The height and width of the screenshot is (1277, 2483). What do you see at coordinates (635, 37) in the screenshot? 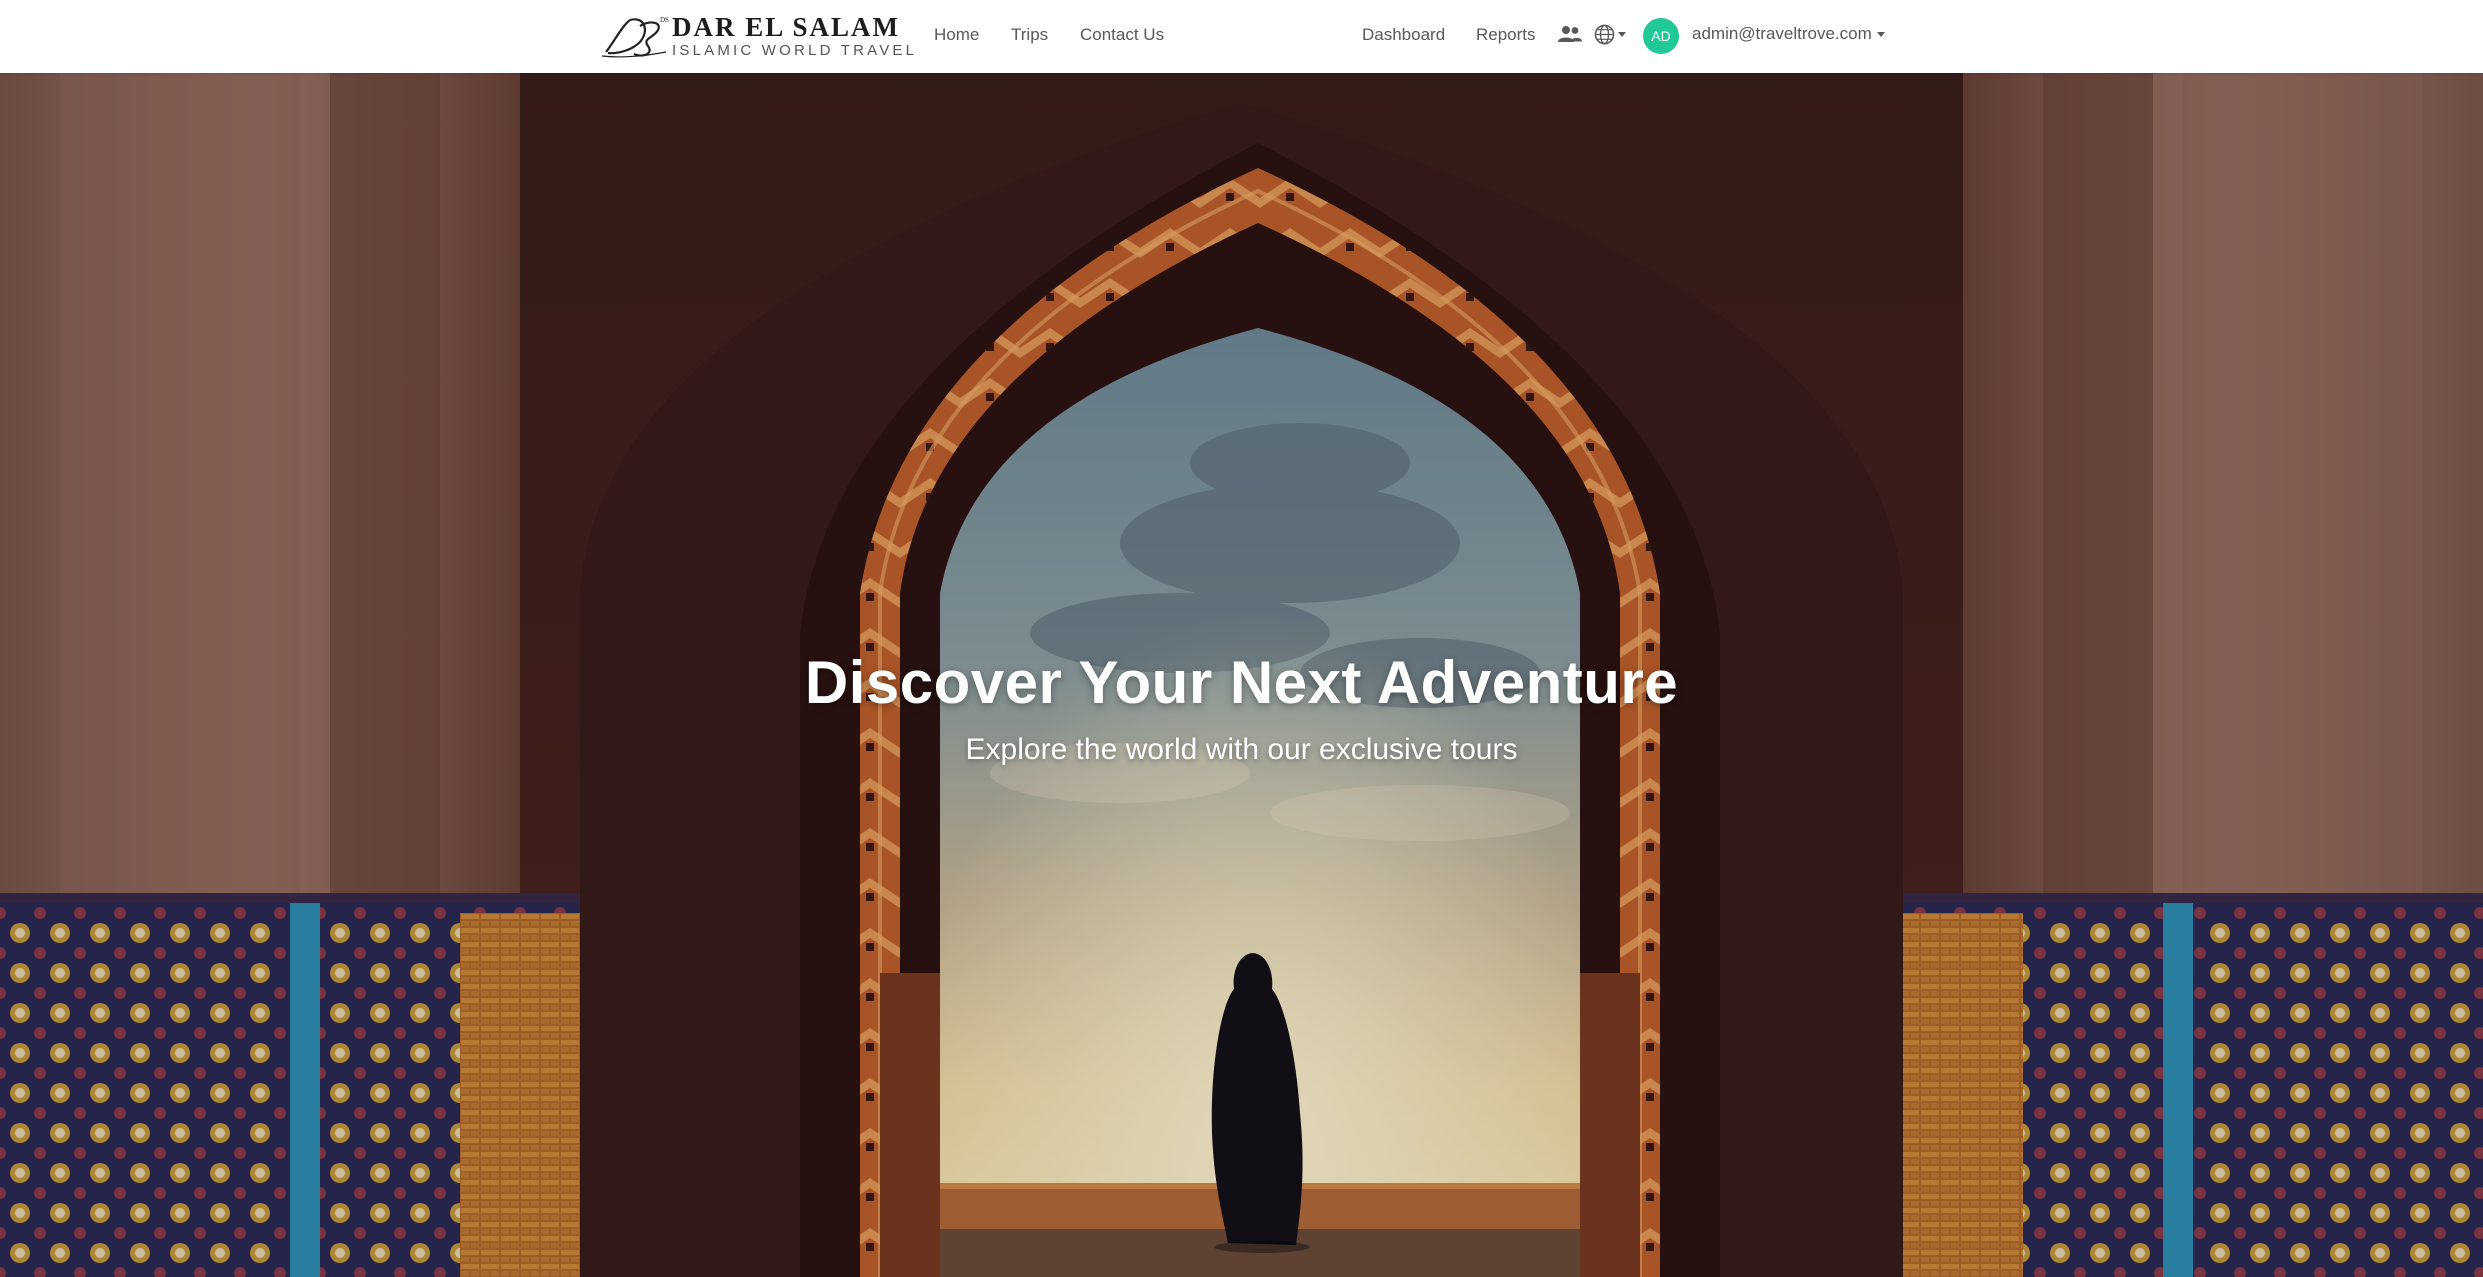
I see `ds-monogram-logo-icon: DS` at bounding box center [635, 37].